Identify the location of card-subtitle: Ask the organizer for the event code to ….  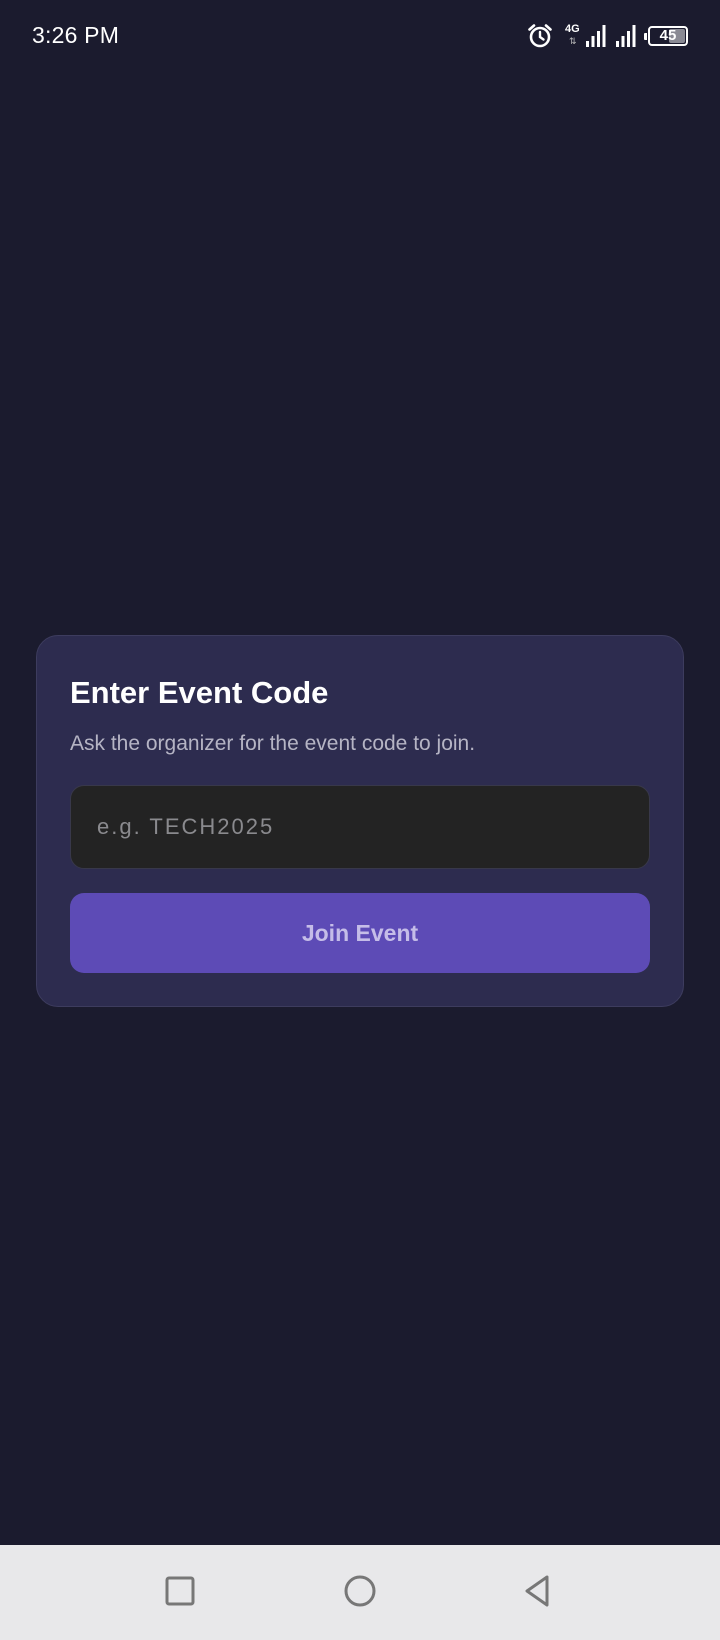
(273, 743).